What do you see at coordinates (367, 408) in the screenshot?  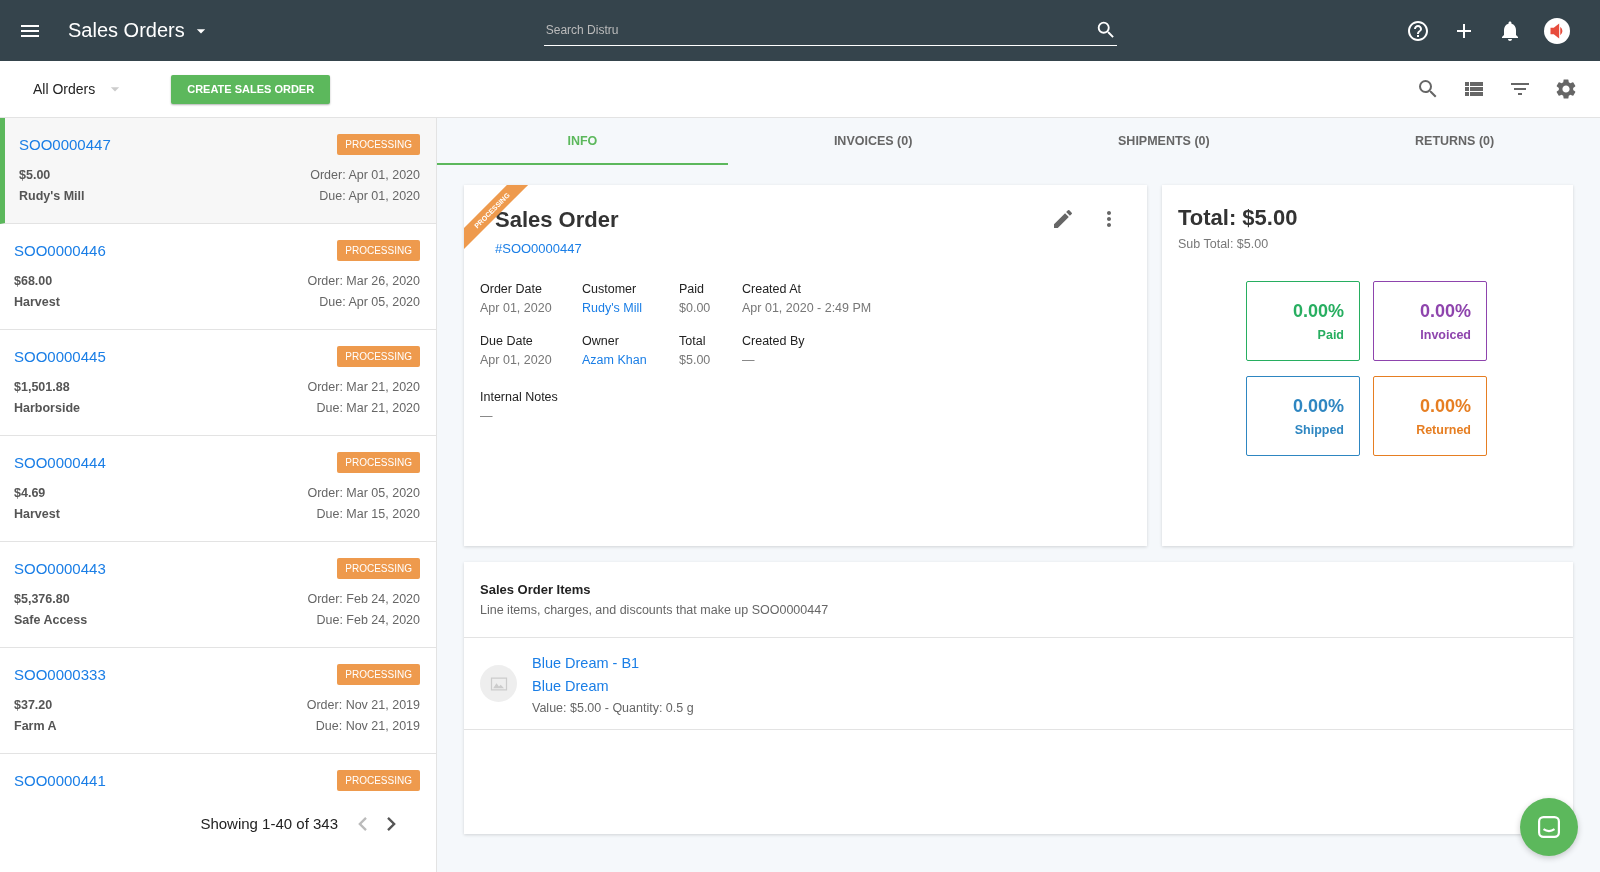 I see `due-date: Due: Mar 21, 2020` at bounding box center [367, 408].